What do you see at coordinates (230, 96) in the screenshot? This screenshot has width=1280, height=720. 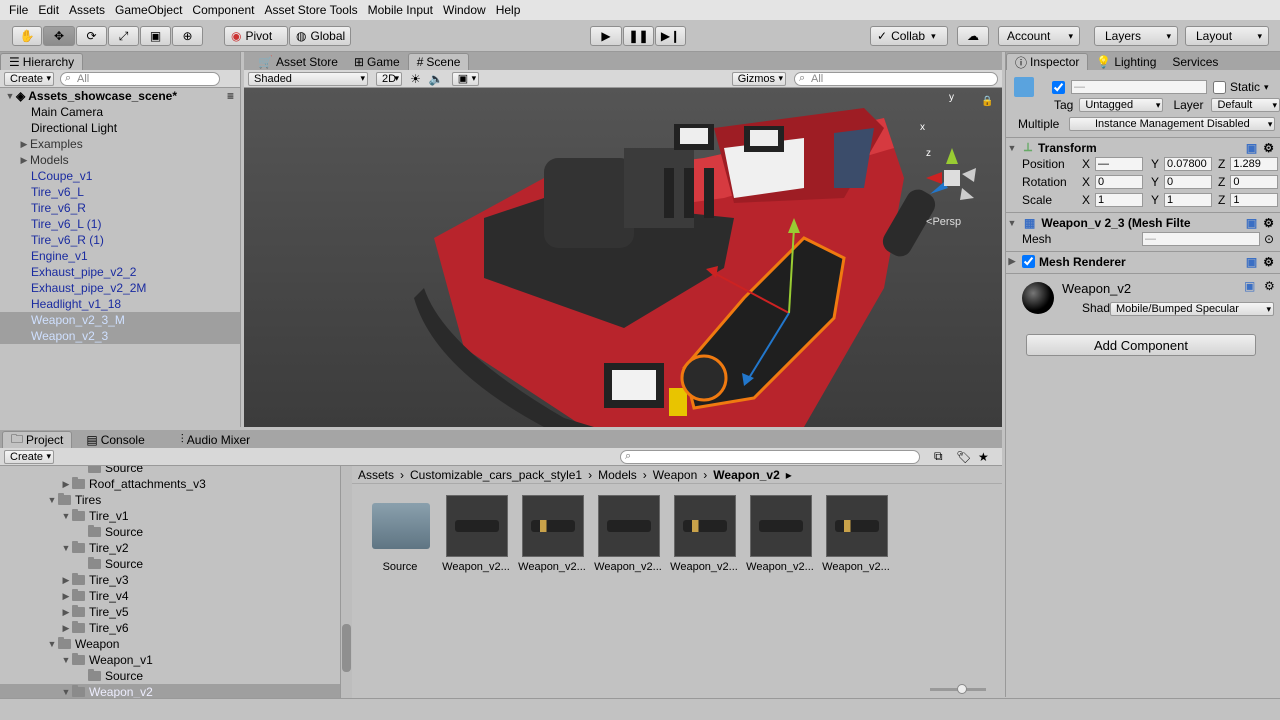 I see `context-menu-icon: ≡` at bounding box center [230, 96].